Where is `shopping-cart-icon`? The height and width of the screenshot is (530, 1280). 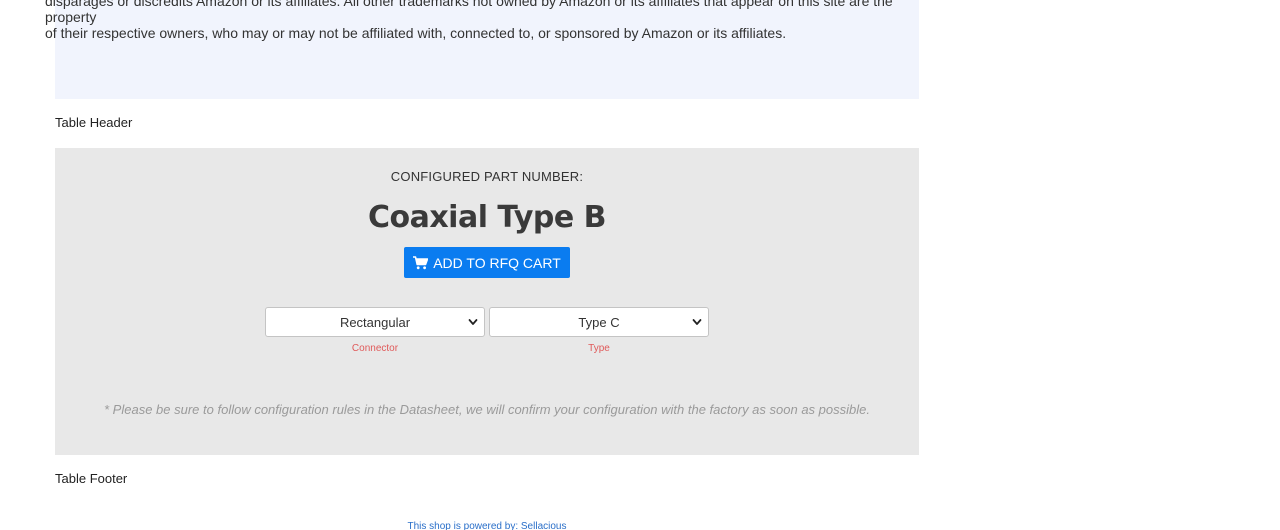
shopping-cart-icon is located at coordinates (421, 262).